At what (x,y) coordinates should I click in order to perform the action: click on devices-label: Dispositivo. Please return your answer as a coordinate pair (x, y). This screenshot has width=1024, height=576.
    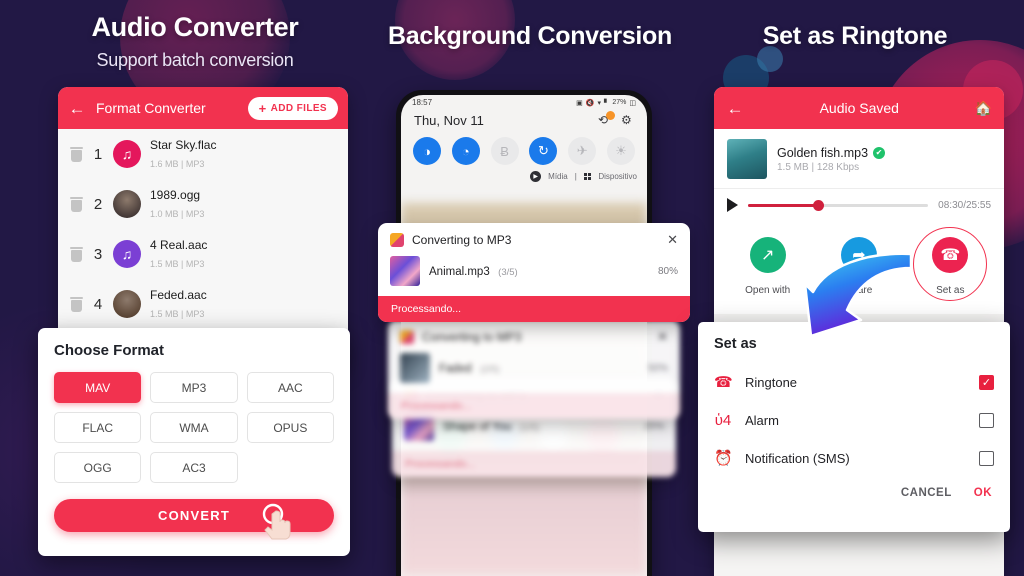
    Looking at the image, I should click on (617, 176).